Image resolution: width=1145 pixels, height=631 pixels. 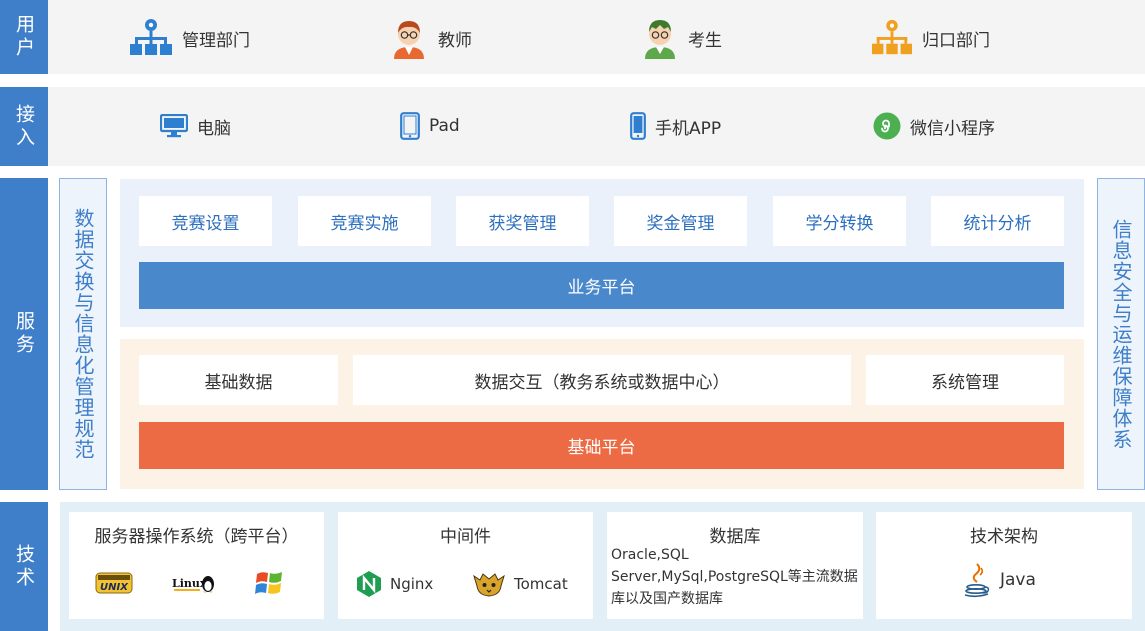 I want to click on row-label-service: 服务, so click(x=24, y=334).